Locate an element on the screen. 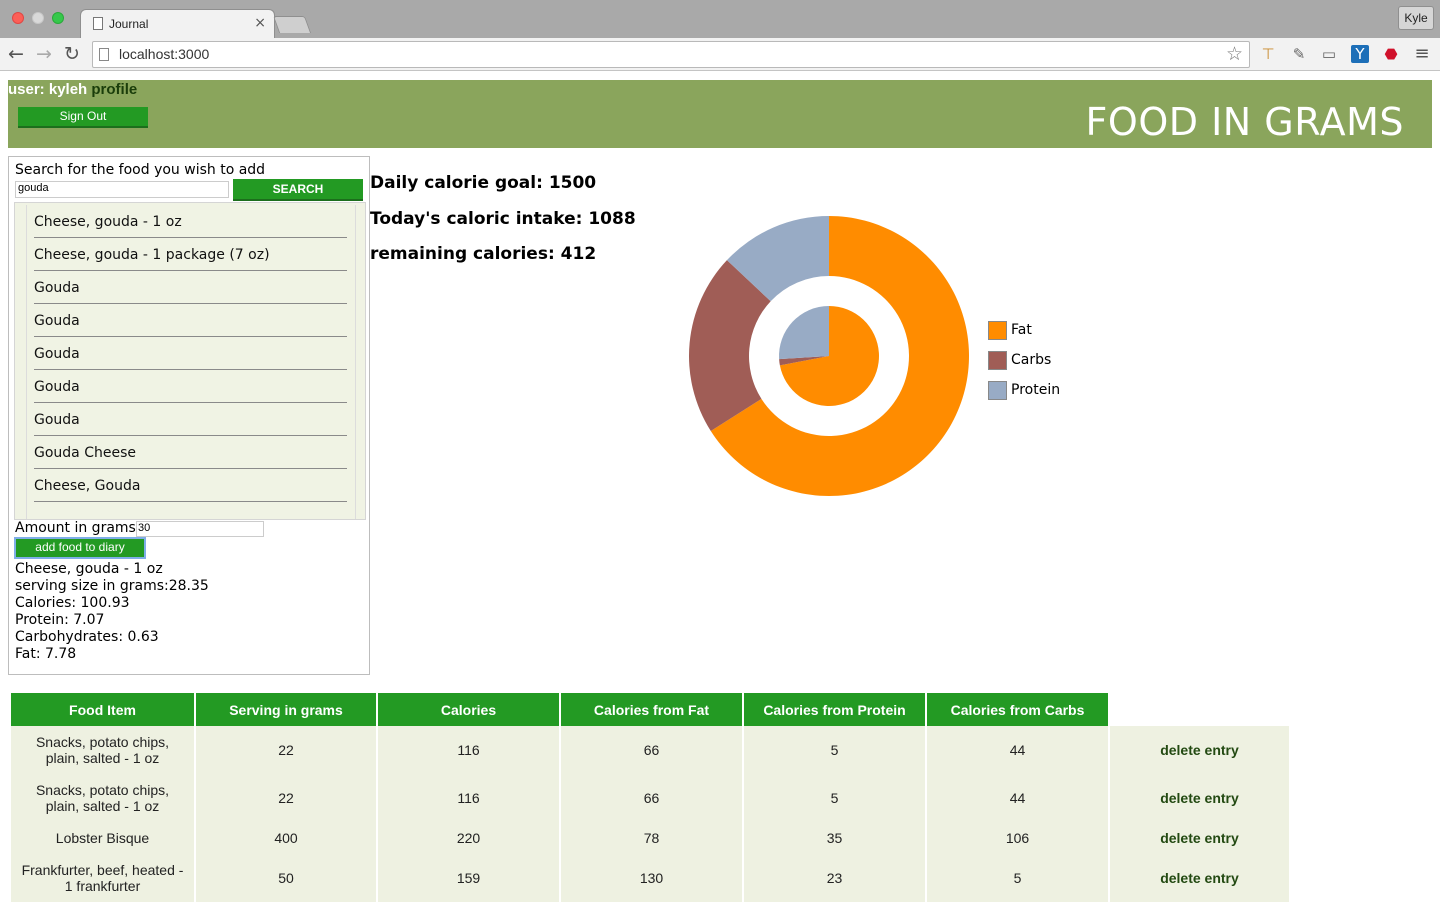 This screenshot has width=1440, height=902. cell-calories: 220 is located at coordinates (468, 838).